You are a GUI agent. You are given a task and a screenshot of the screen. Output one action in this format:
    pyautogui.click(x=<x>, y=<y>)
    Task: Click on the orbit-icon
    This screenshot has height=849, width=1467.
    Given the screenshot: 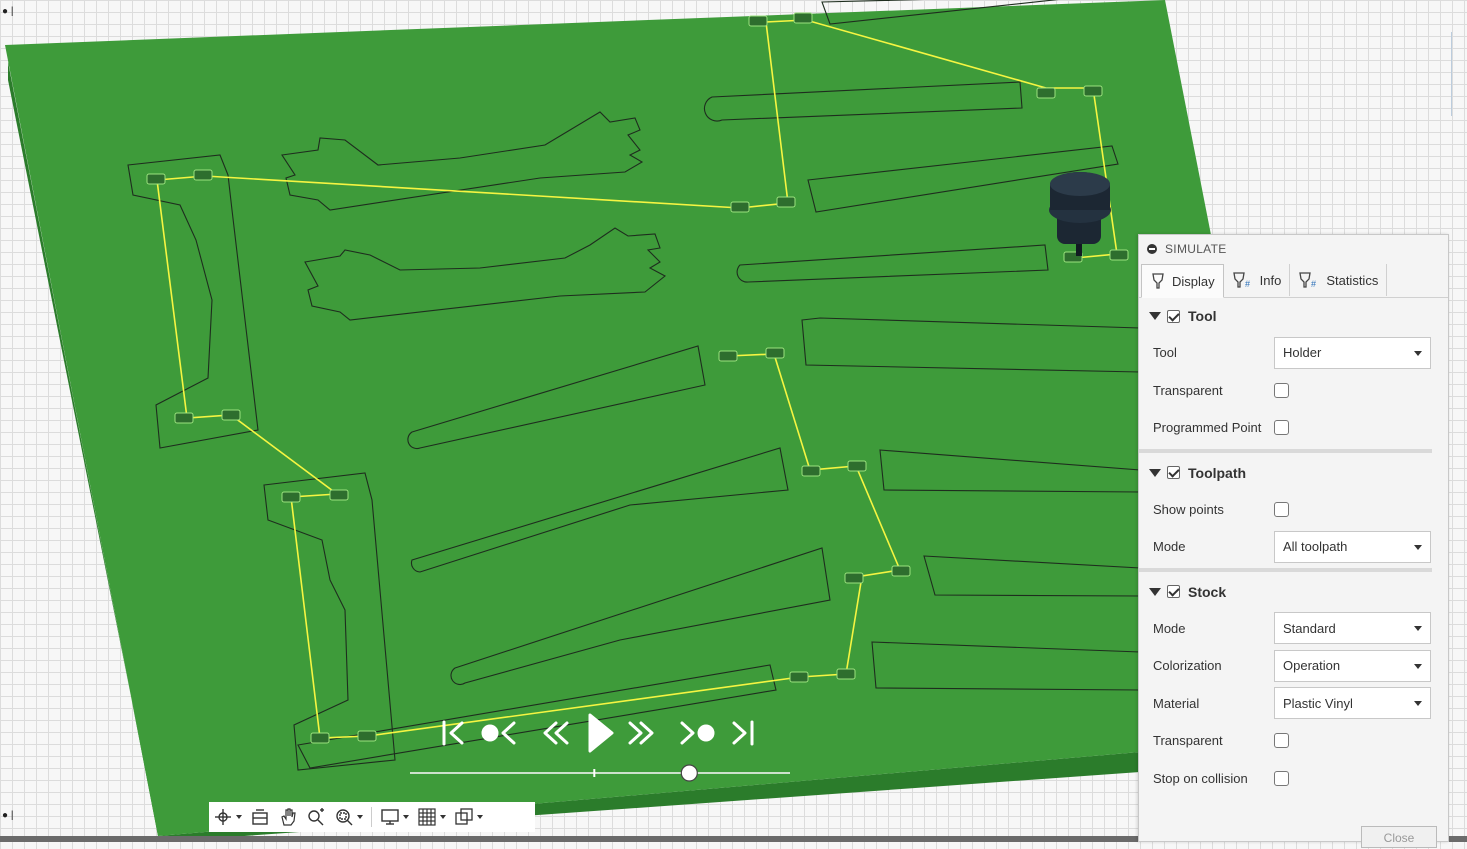 What is the action you would take?
    pyautogui.click(x=223, y=817)
    